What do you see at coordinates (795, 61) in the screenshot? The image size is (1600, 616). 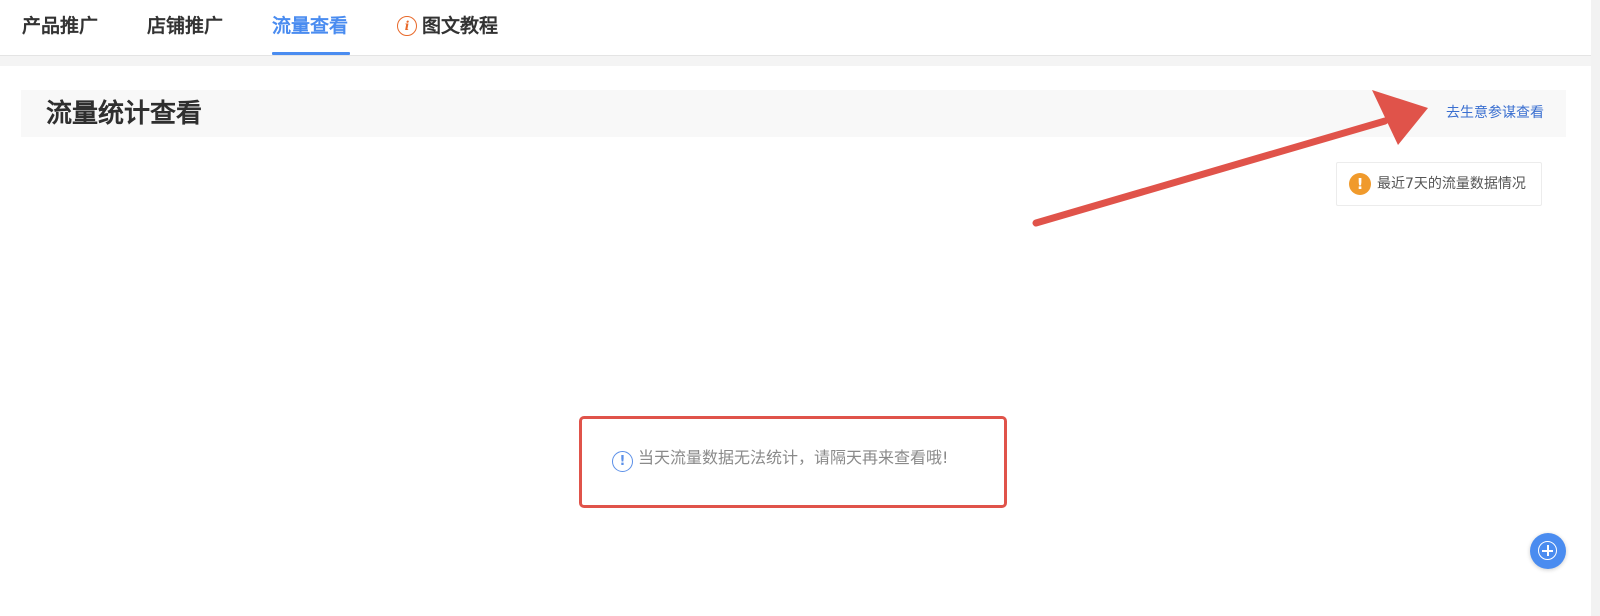 I see `section-divider` at bounding box center [795, 61].